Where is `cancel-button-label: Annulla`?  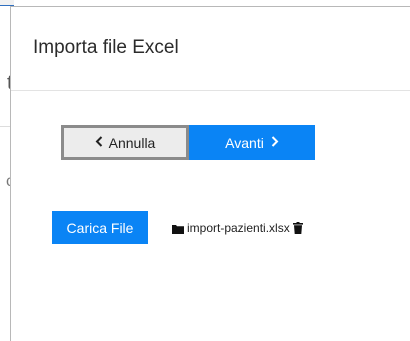 cancel-button-label: Annulla is located at coordinates (132, 142).